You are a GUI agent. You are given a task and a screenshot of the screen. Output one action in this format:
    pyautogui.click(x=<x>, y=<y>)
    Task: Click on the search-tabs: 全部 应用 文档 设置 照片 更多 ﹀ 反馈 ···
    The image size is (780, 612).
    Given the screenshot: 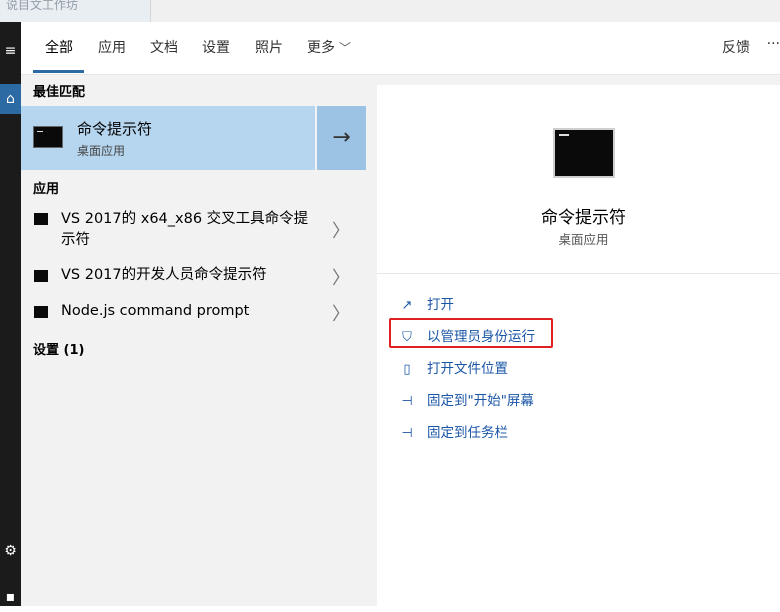 What is the action you would take?
    pyautogui.click(x=400, y=48)
    